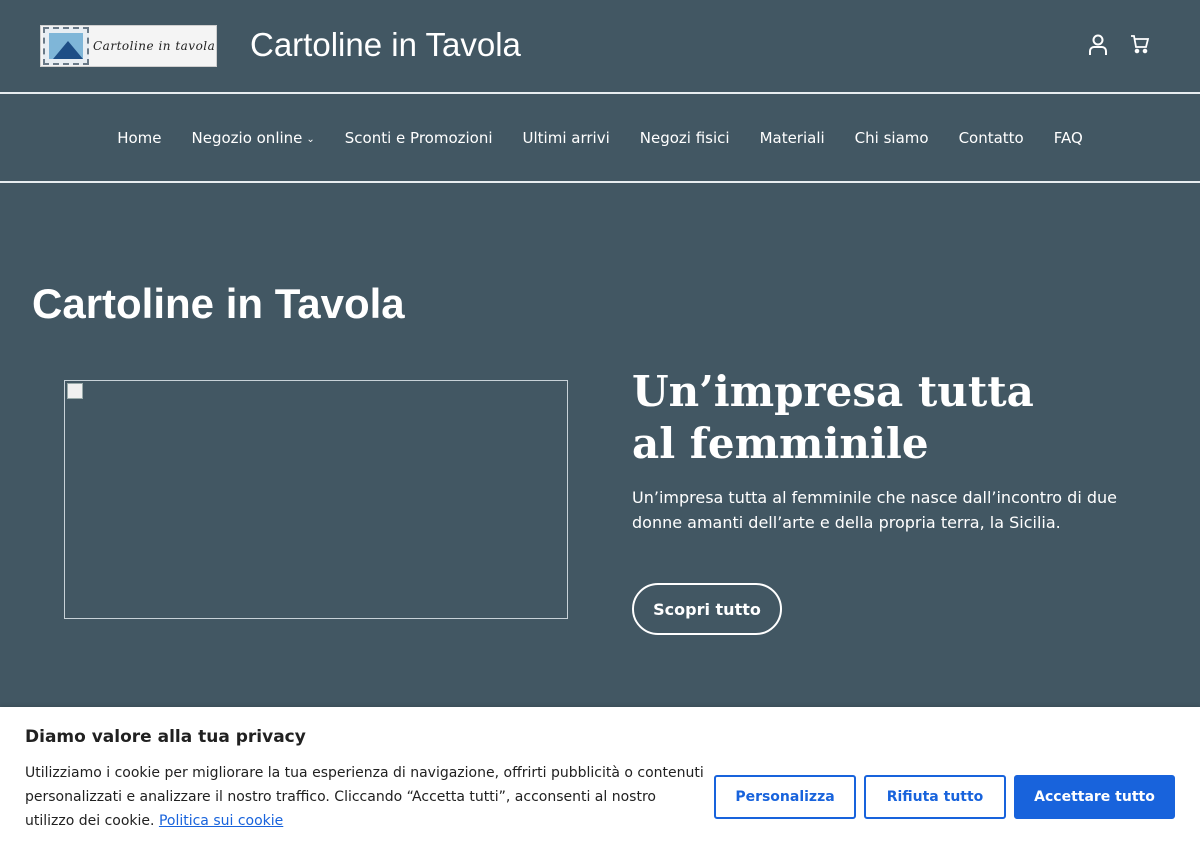 The image size is (1200, 850). Describe the element at coordinates (385, 45) in the screenshot. I see `site-title: Cartoline in Tavola` at that location.